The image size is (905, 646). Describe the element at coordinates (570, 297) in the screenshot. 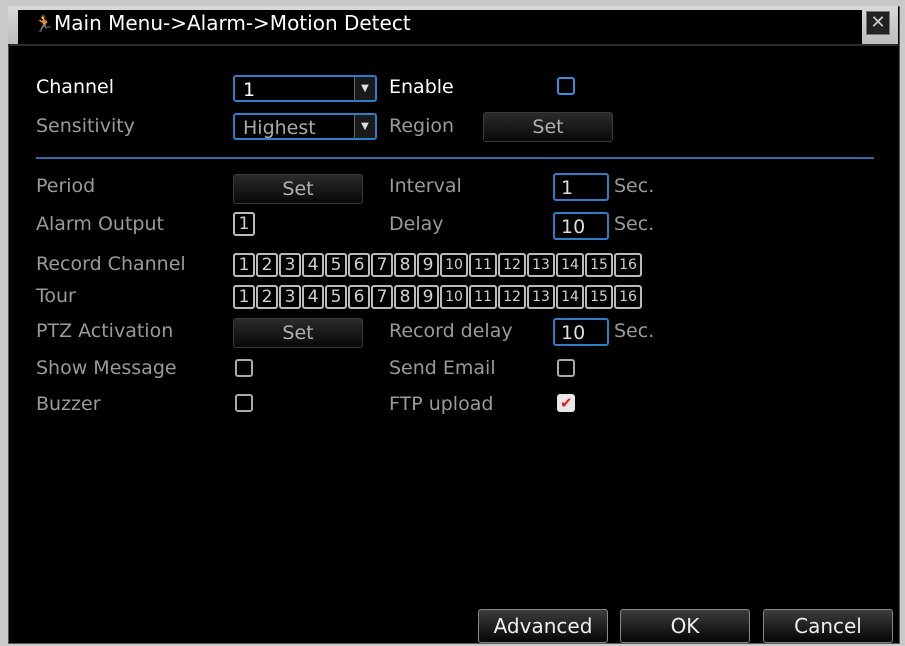

I see `tour-channel-14-box: 14` at that location.